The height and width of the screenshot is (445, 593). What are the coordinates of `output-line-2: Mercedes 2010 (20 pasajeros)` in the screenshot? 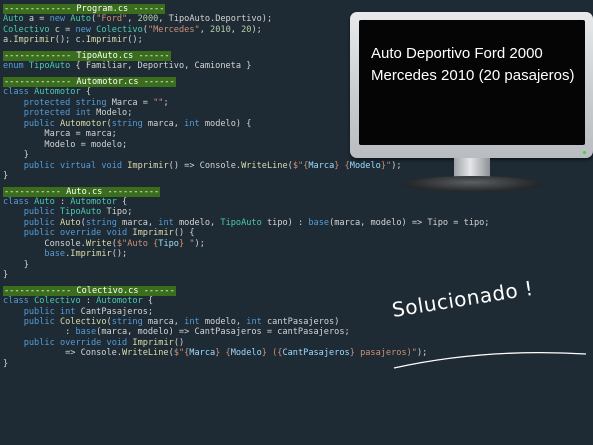 It's located at (473, 75).